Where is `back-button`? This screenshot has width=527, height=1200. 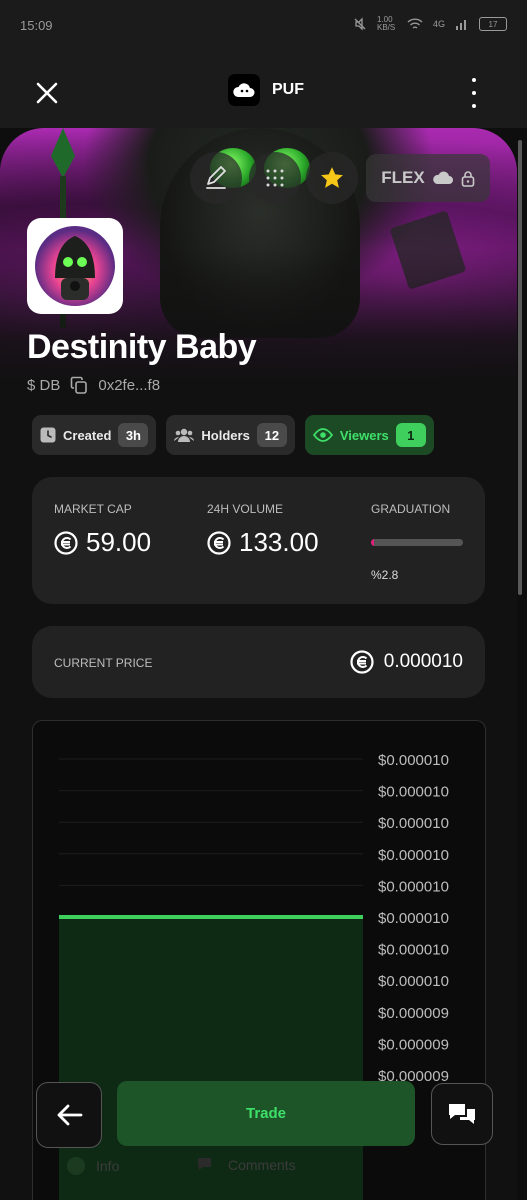
back-button is located at coordinates (69, 1115).